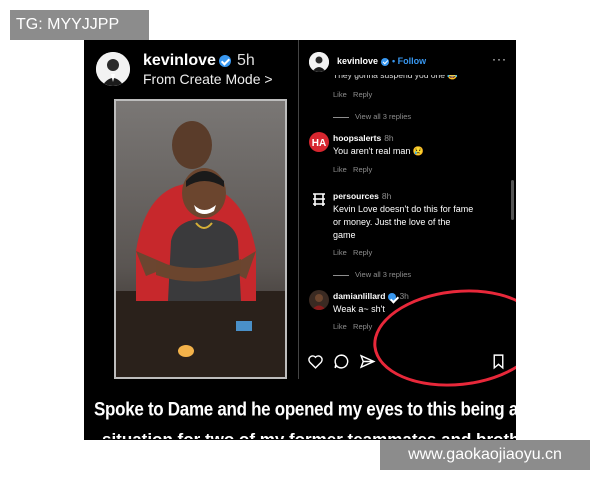 The width and height of the screenshot is (600, 480). What do you see at coordinates (363, 138) in the screenshot?
I see `comment-username: hoopsalerts 8h` at bounding box center [363, 138].